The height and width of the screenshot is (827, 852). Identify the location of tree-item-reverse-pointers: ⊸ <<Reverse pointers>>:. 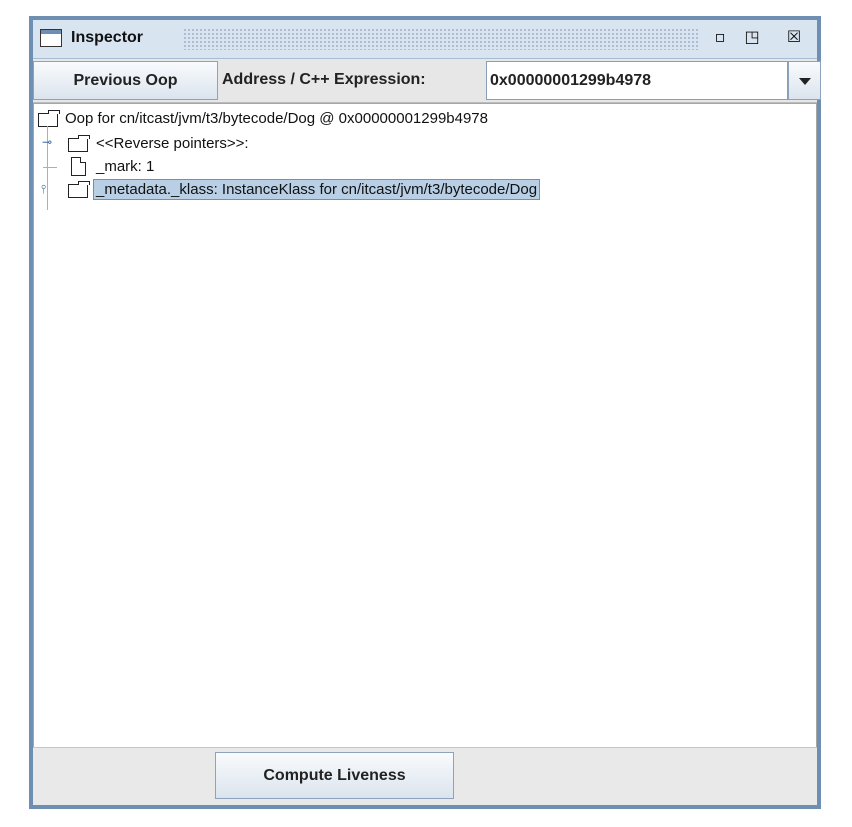
(428, 144).